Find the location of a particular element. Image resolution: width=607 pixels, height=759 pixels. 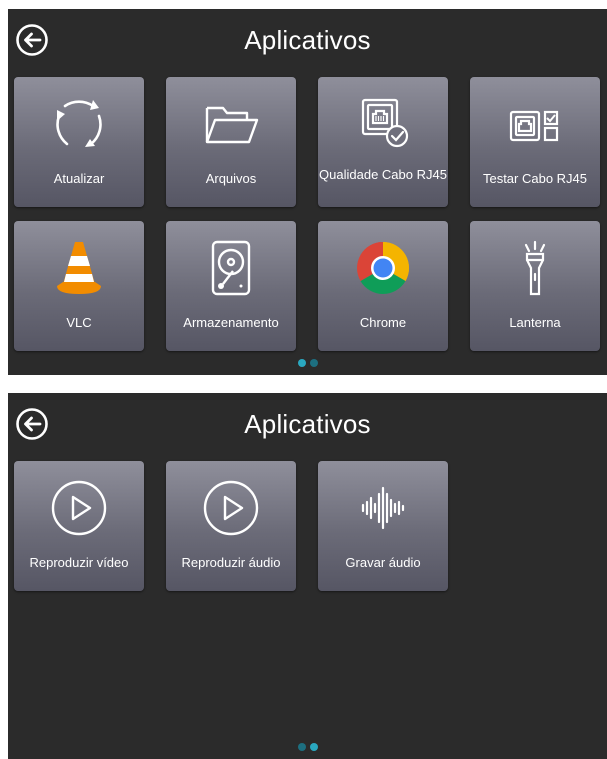

app-tile-qualidade-cabo: Qualidade Cabo RJ45 is located at coordinates (383, 142).